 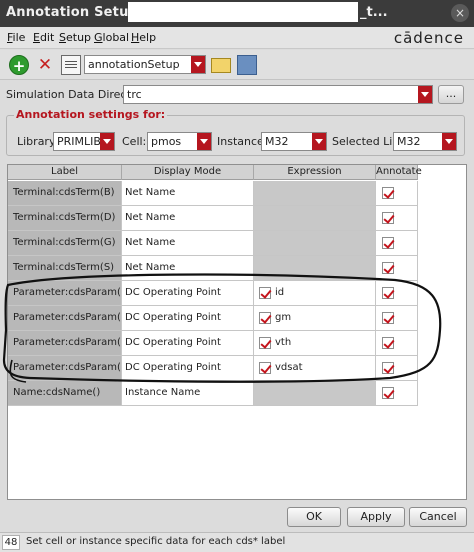 What do you see at coordinates (91, 114) in the screenshot?
I see `annotation-settings-title: Annotation settings for:` at bounding box center [91, 114].